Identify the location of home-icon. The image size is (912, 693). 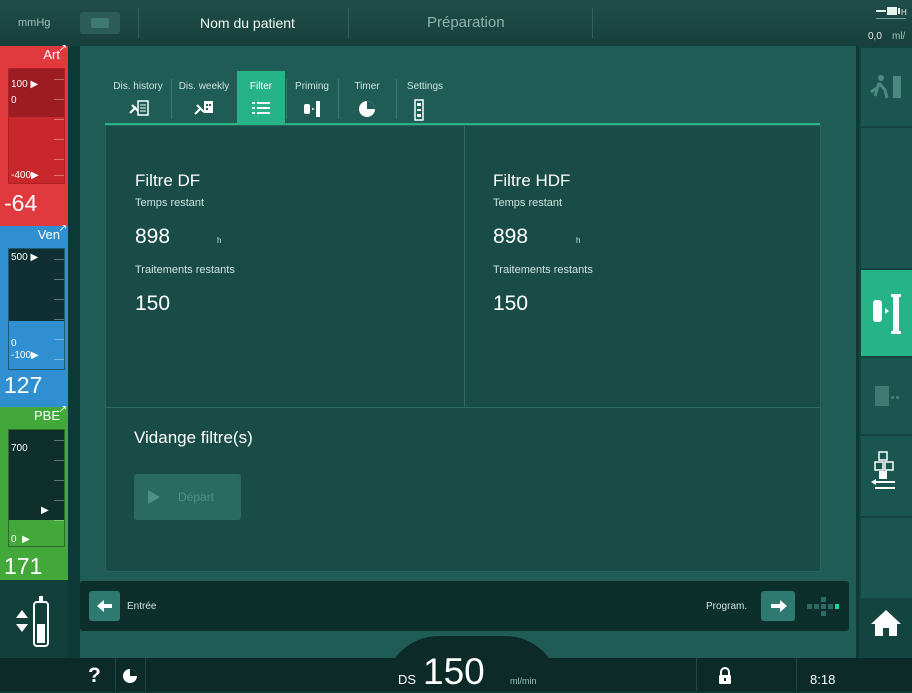
(886, 623).